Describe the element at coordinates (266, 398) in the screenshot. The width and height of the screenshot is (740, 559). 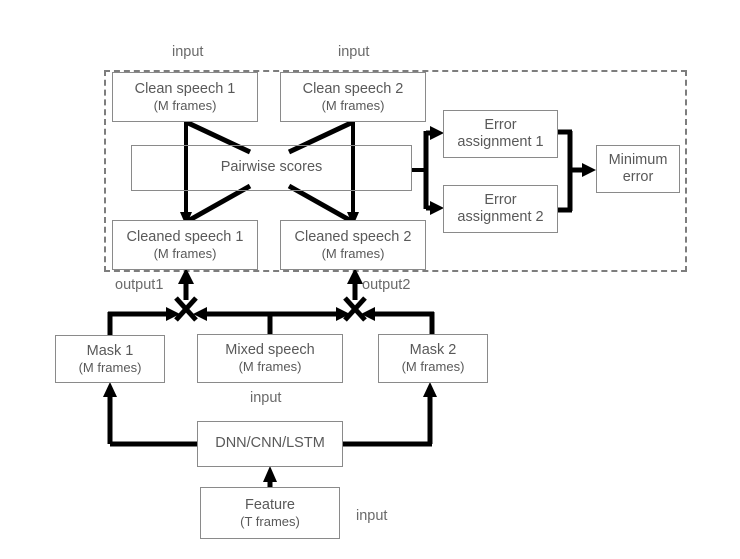
I see `label-input-mixed: input` at that location.